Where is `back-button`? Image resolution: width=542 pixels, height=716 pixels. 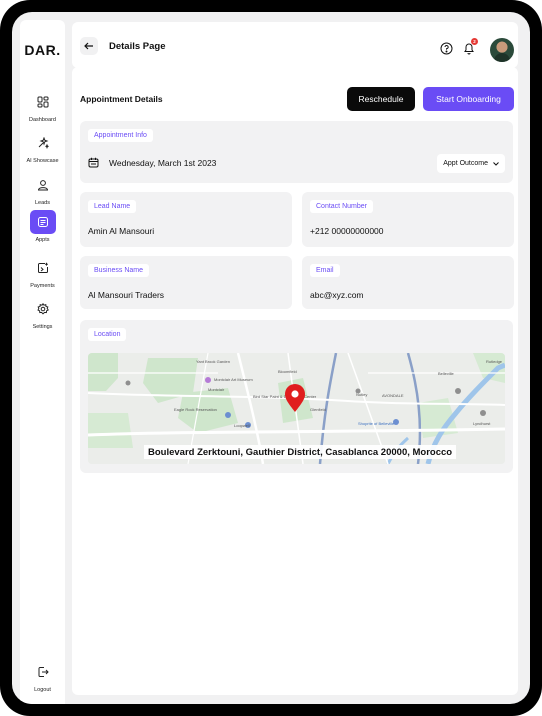
back-button is located at coordinates (89, 46).